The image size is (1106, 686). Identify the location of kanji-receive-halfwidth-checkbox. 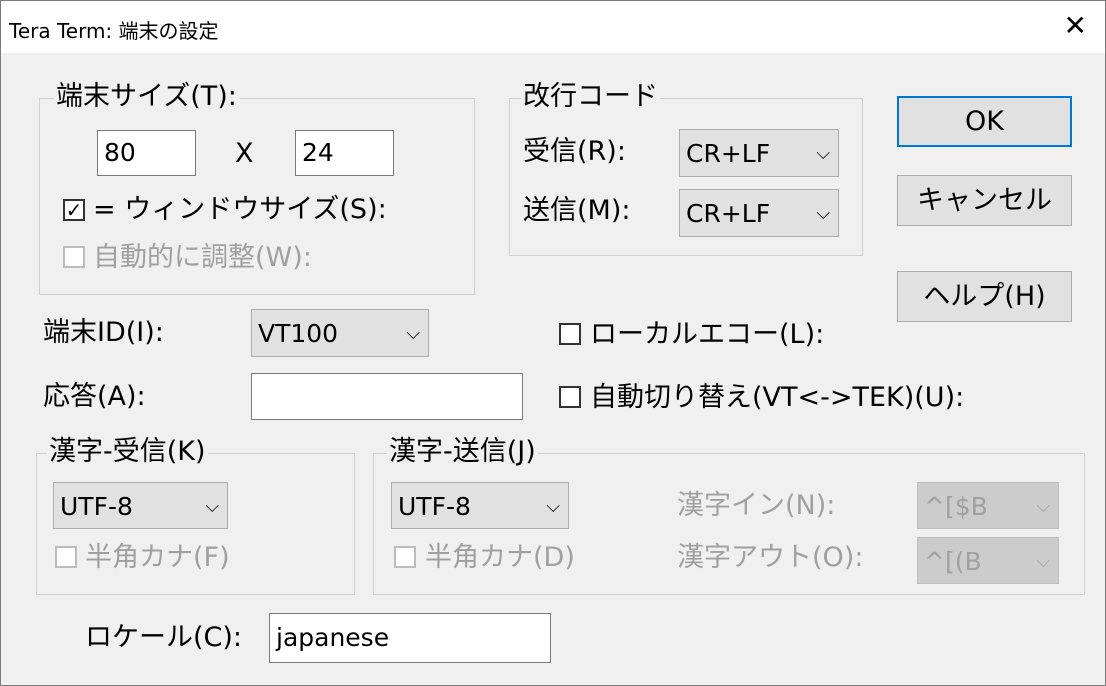
(66, 557).